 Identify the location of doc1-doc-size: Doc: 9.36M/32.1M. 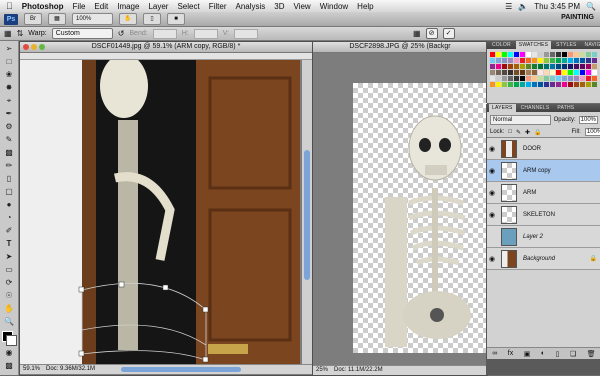
(70, 369).